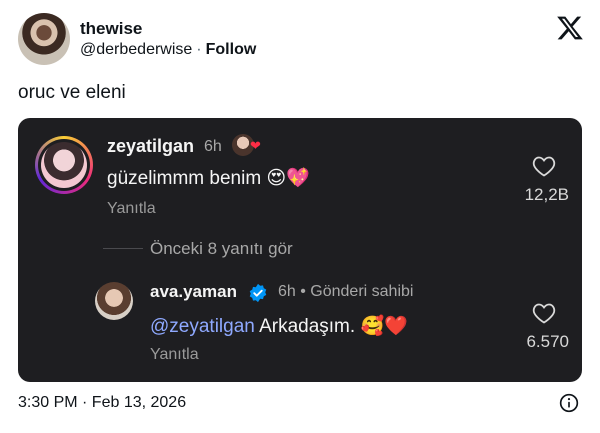  I want to click on author-handle: @derbederwise, so click(136, 49).